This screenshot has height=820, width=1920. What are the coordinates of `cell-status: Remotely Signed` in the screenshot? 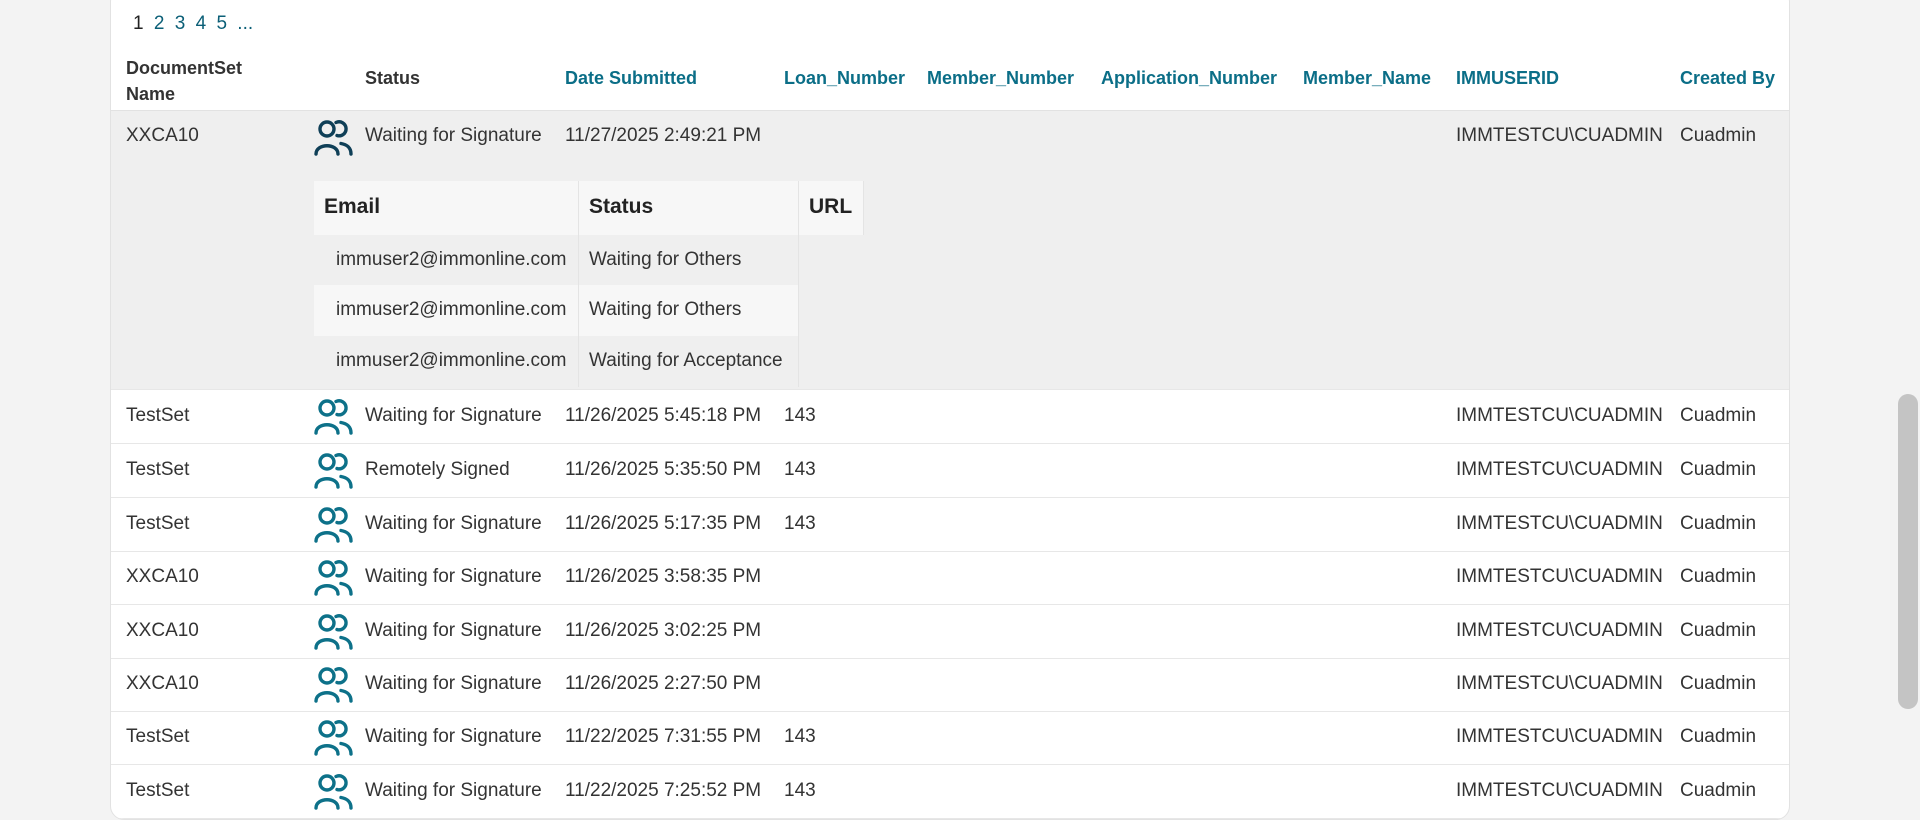 It's located at (437, 469).